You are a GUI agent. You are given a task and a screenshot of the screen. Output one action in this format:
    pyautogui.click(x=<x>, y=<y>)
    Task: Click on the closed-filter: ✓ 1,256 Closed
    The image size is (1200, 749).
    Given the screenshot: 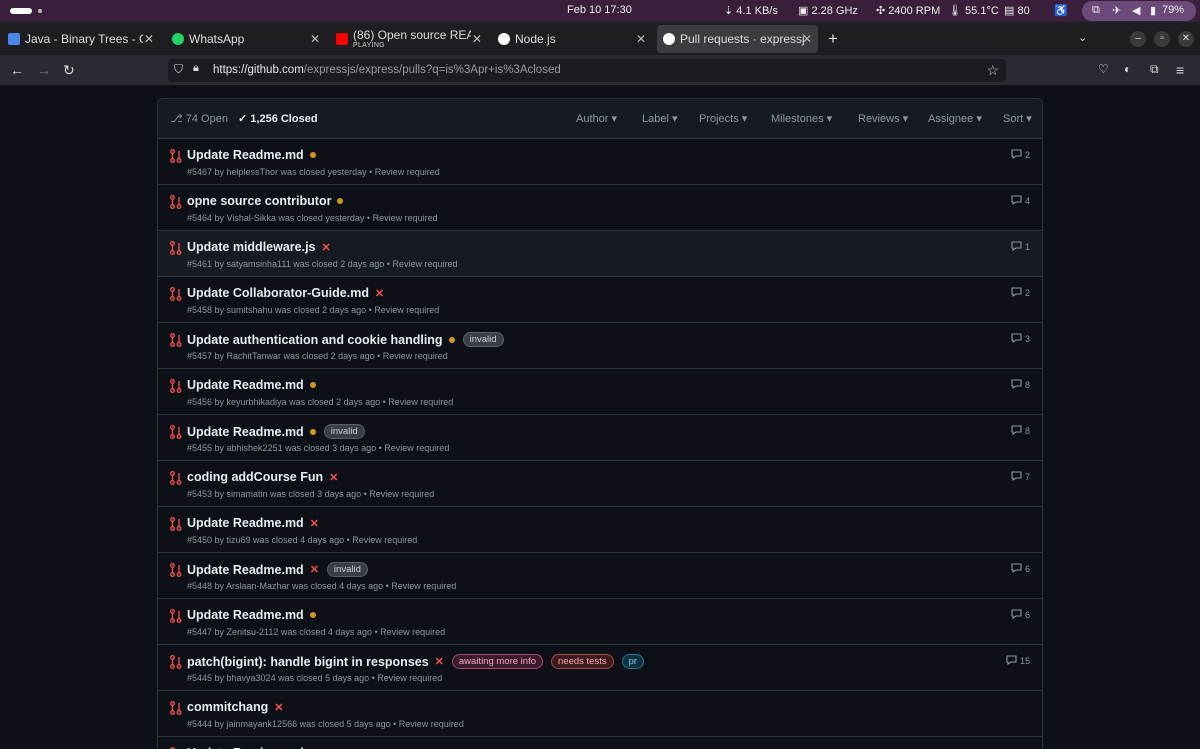 What is the action you would take?
    pyautogui.click(x=278, y=118)
    